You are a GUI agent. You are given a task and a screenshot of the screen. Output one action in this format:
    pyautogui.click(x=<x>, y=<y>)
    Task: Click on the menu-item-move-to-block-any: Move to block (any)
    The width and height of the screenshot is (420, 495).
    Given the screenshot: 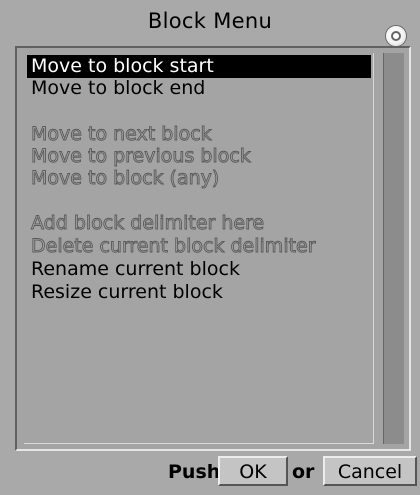 What is the action you would take?
    pyautogui.click(x=125, y=178)
    